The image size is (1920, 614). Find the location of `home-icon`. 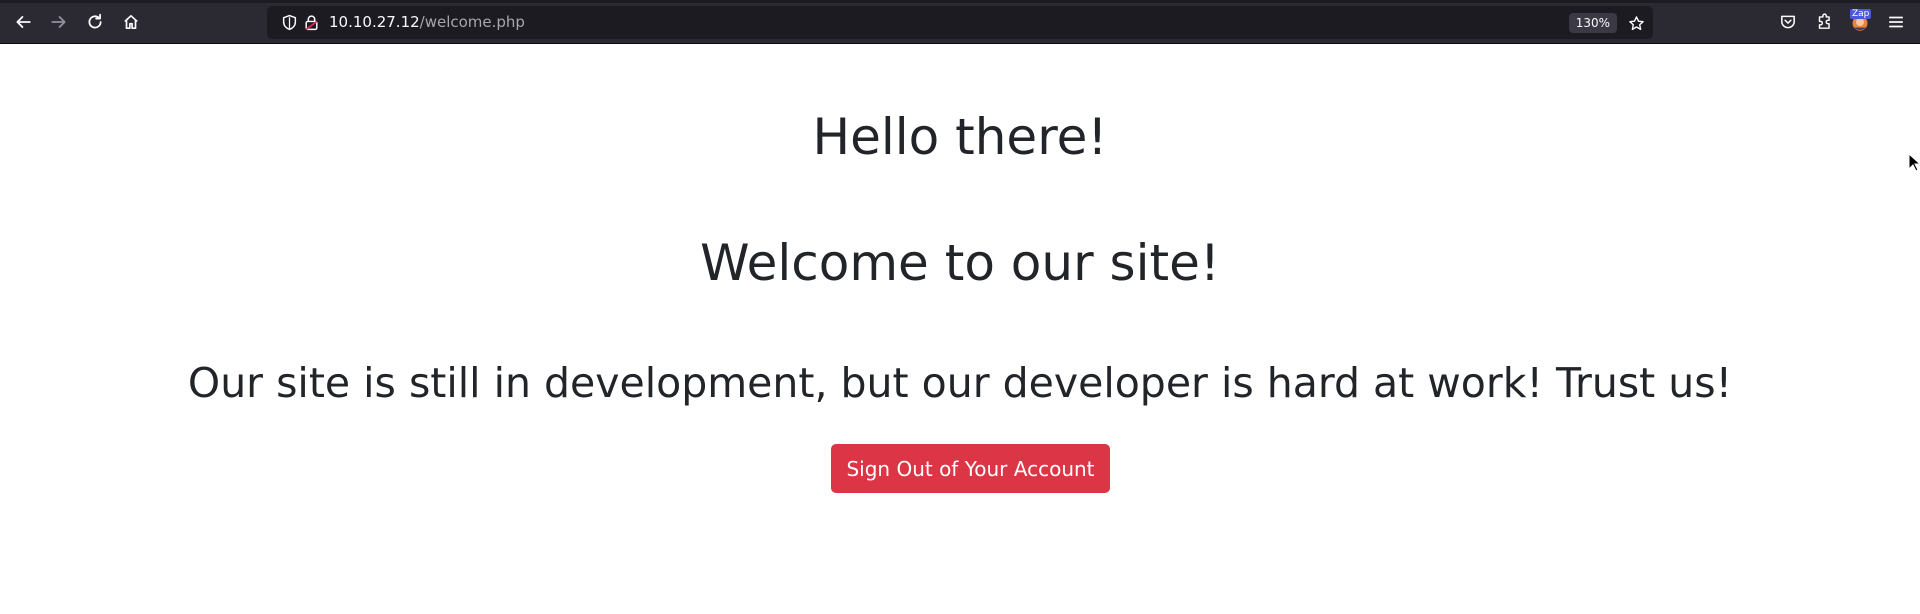

home-icon is located at coordinates (131, 22).